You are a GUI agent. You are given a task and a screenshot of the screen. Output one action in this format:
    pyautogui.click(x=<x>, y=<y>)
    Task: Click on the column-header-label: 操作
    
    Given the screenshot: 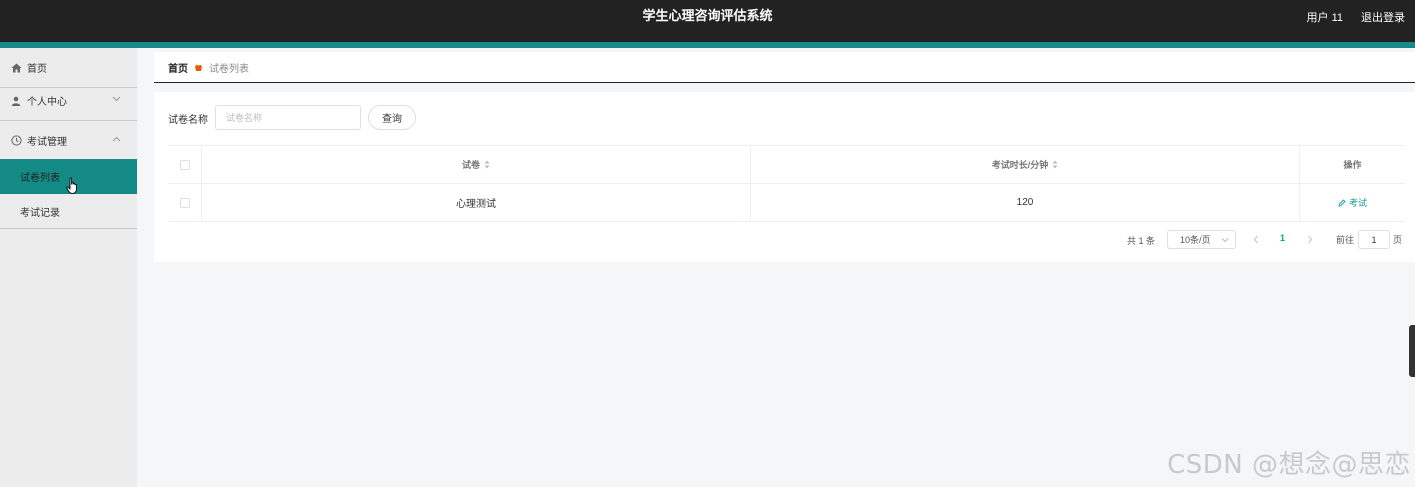 What is the action you would take?
    pyautogui.click(x=1352, y=165)
    